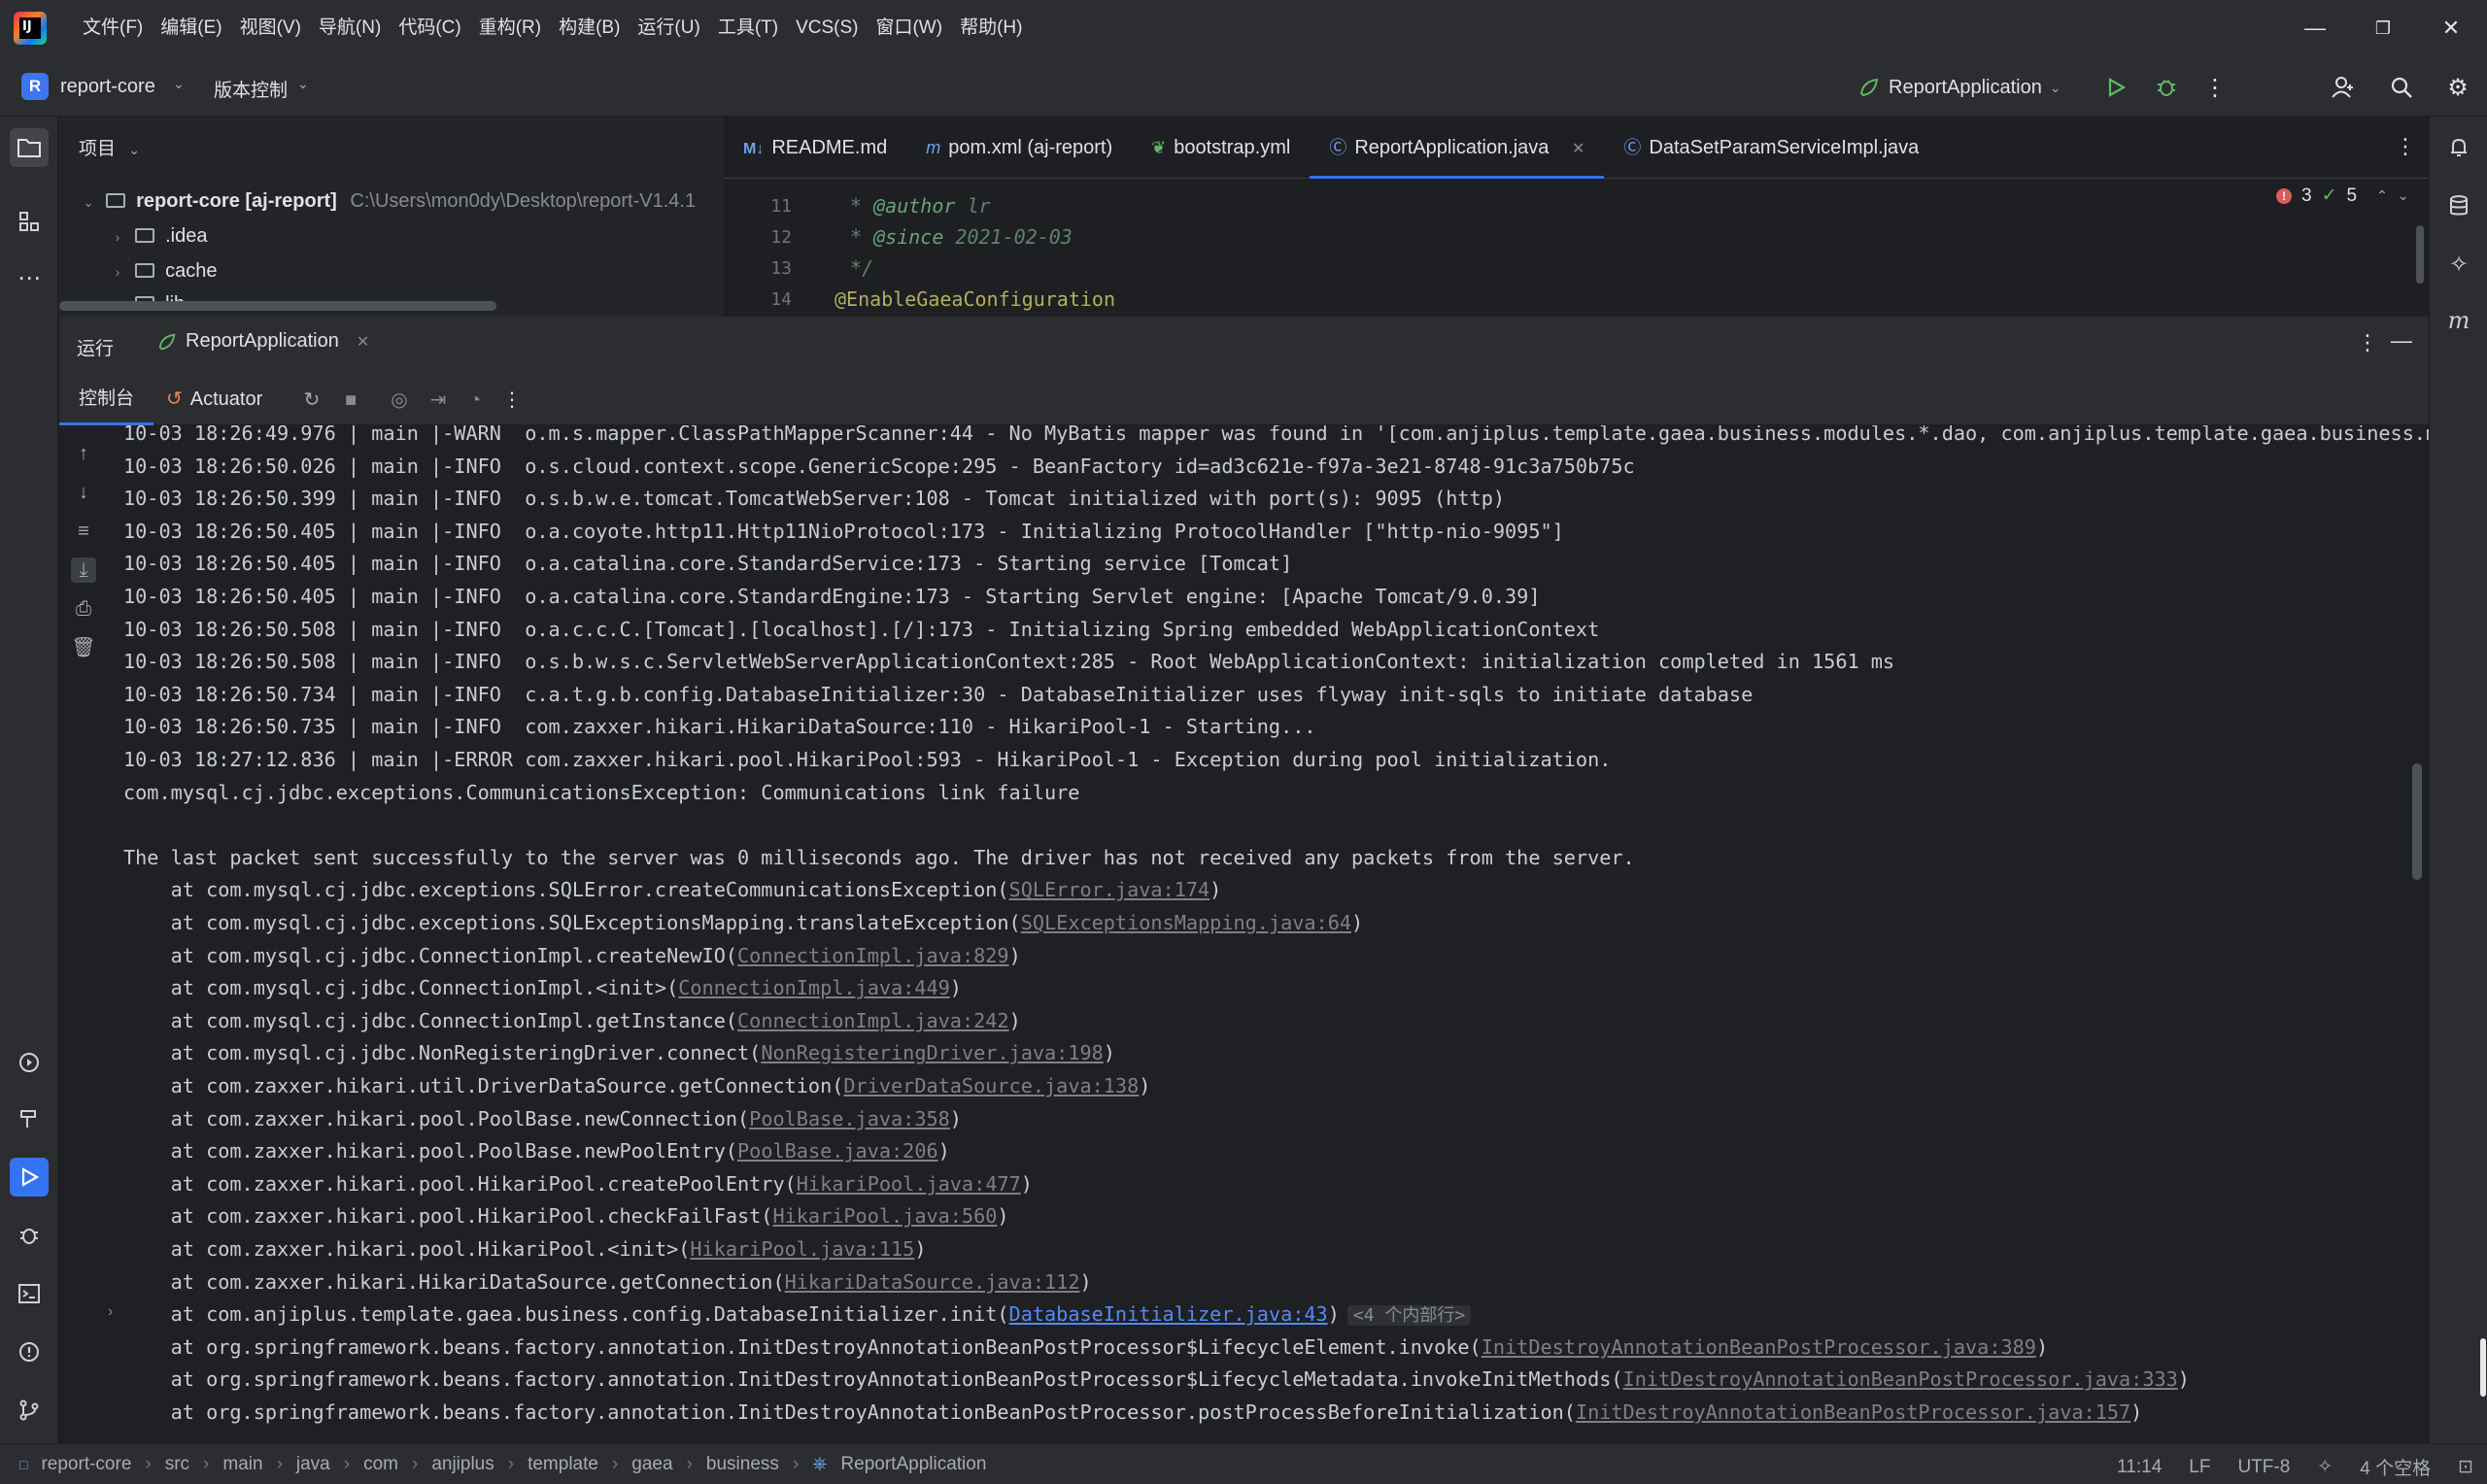 The width and height of the screenshot is (2487, 1484). Describe the element at coordinates (1109, 889) in the screenshot. I see `source-link: SQLError.java:174` at that location.